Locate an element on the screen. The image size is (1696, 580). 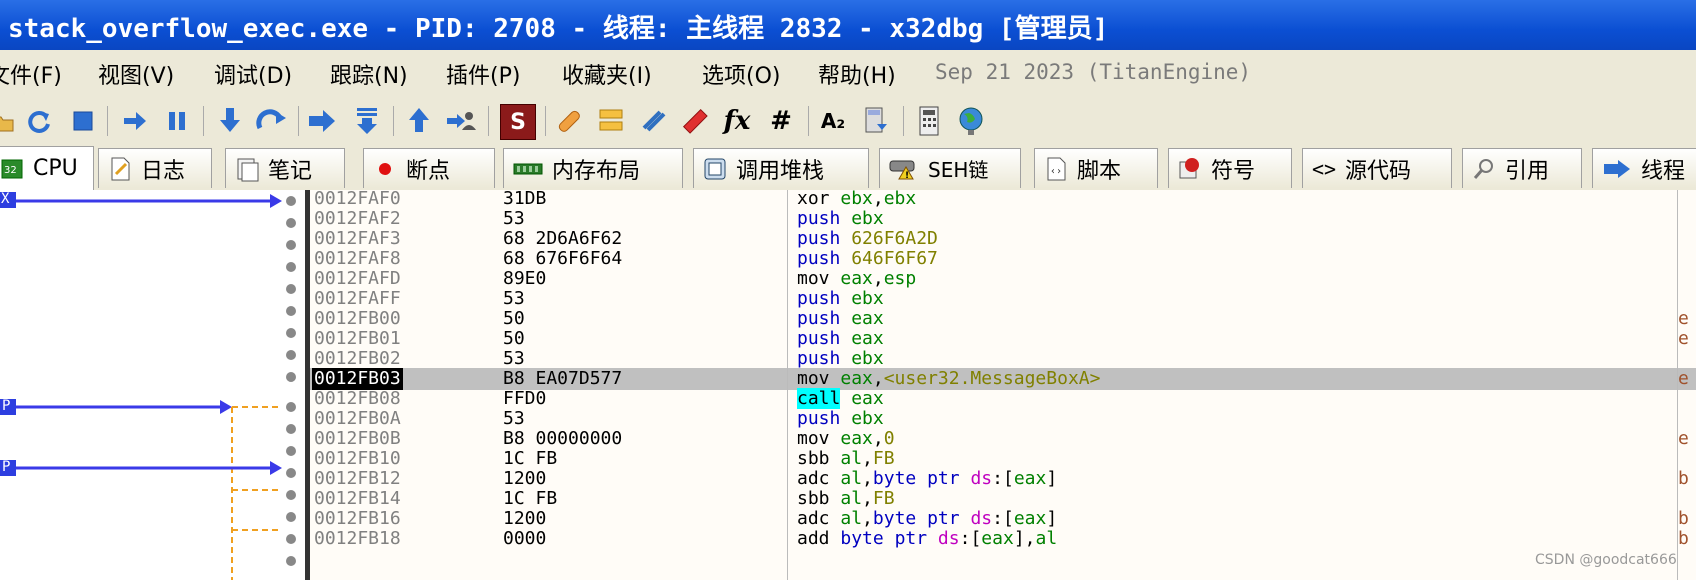
instruction-bytes: 68 676F6F64 is located at coordinates (563, 258).